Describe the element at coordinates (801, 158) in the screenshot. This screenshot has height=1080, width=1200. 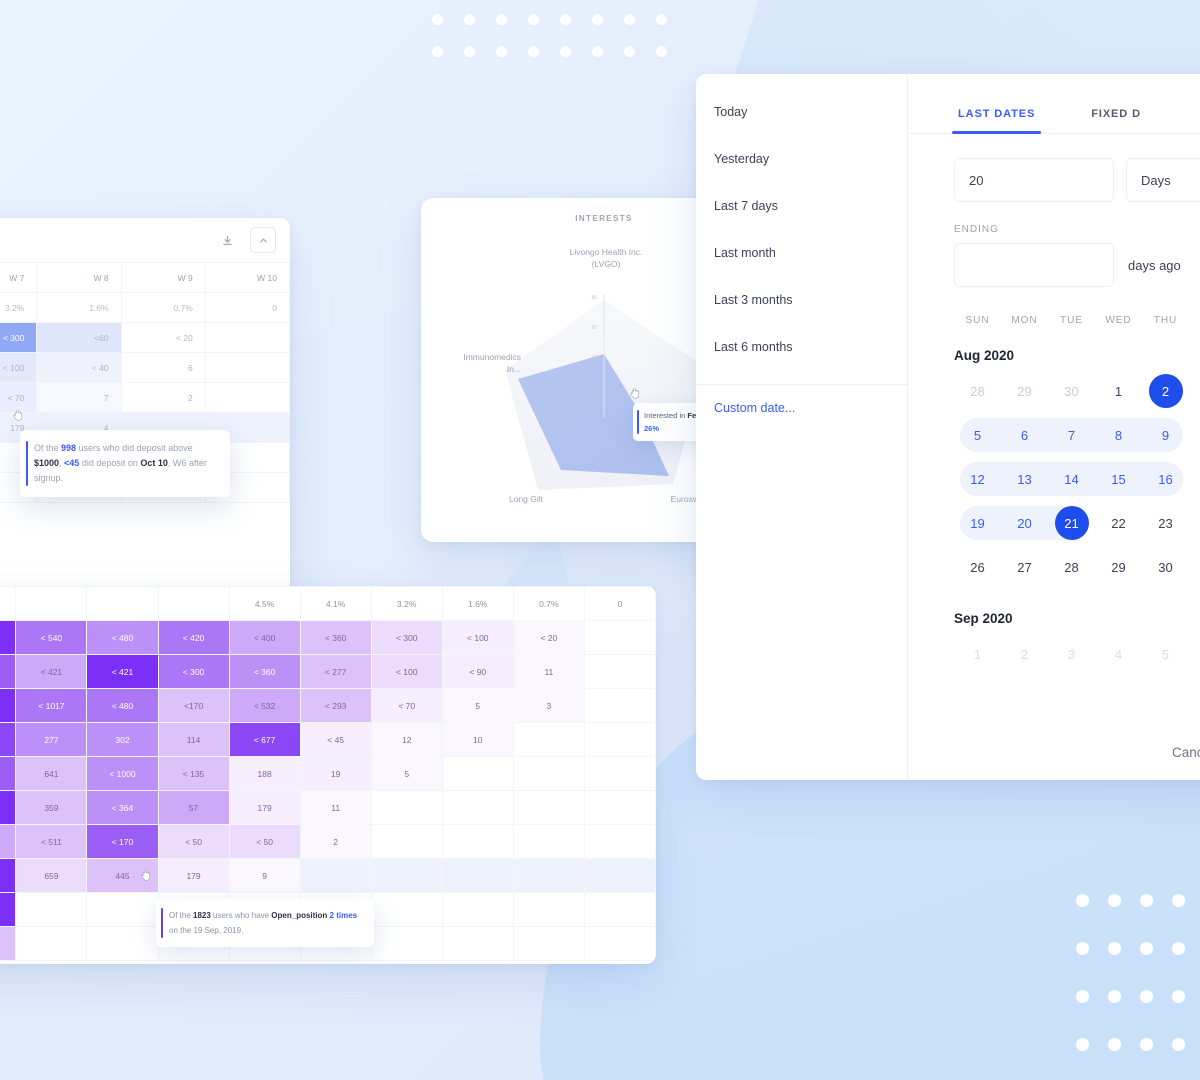
I see `date-preset-yesterday: Yesterday` at that location.